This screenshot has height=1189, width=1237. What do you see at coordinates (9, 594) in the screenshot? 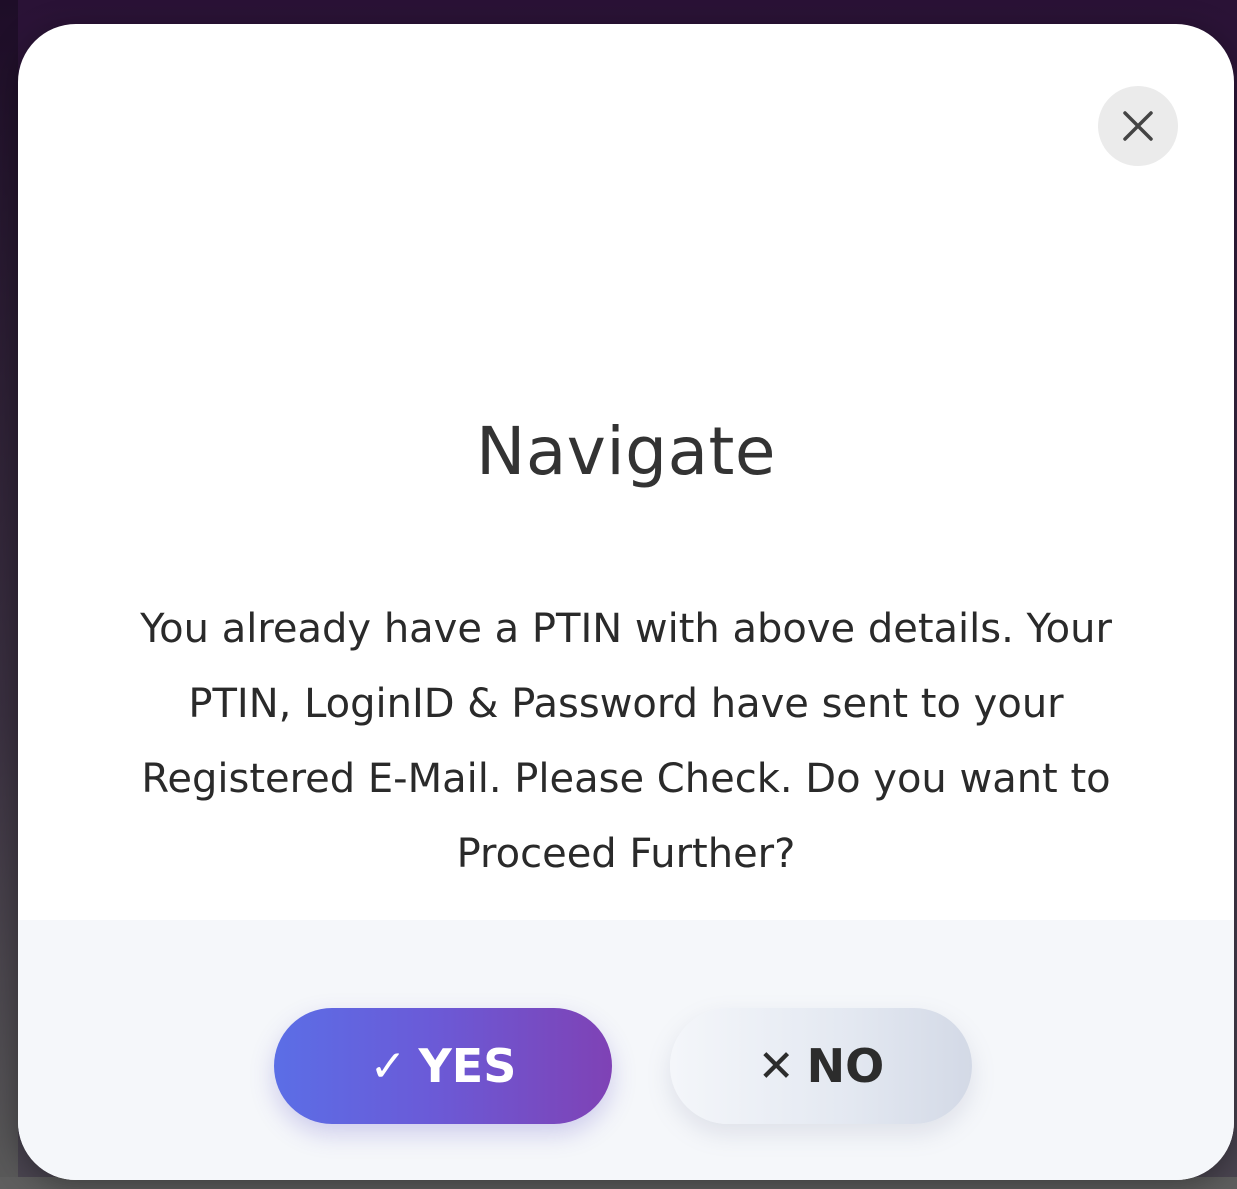
I see `page-backdrop` at bounding box center [9, 594].